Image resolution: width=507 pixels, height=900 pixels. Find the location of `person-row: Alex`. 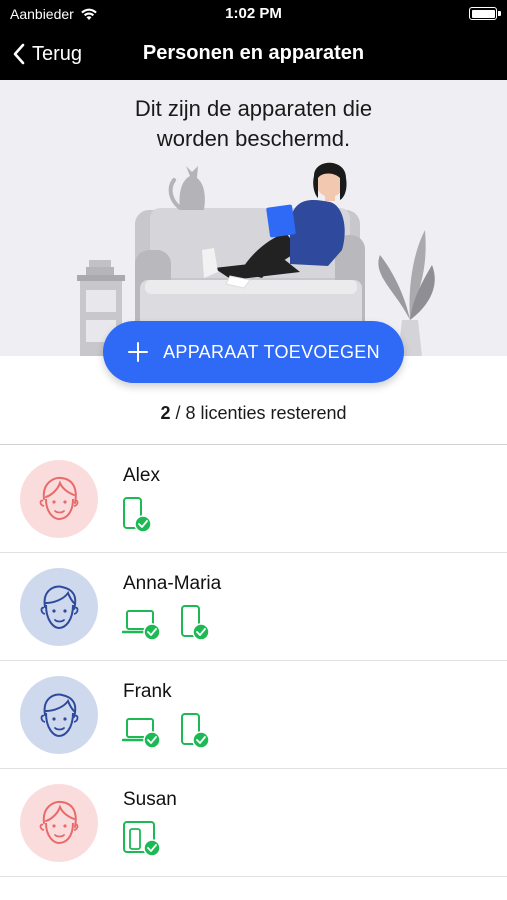

person-row: Alex is located at coordinates (253, 499).